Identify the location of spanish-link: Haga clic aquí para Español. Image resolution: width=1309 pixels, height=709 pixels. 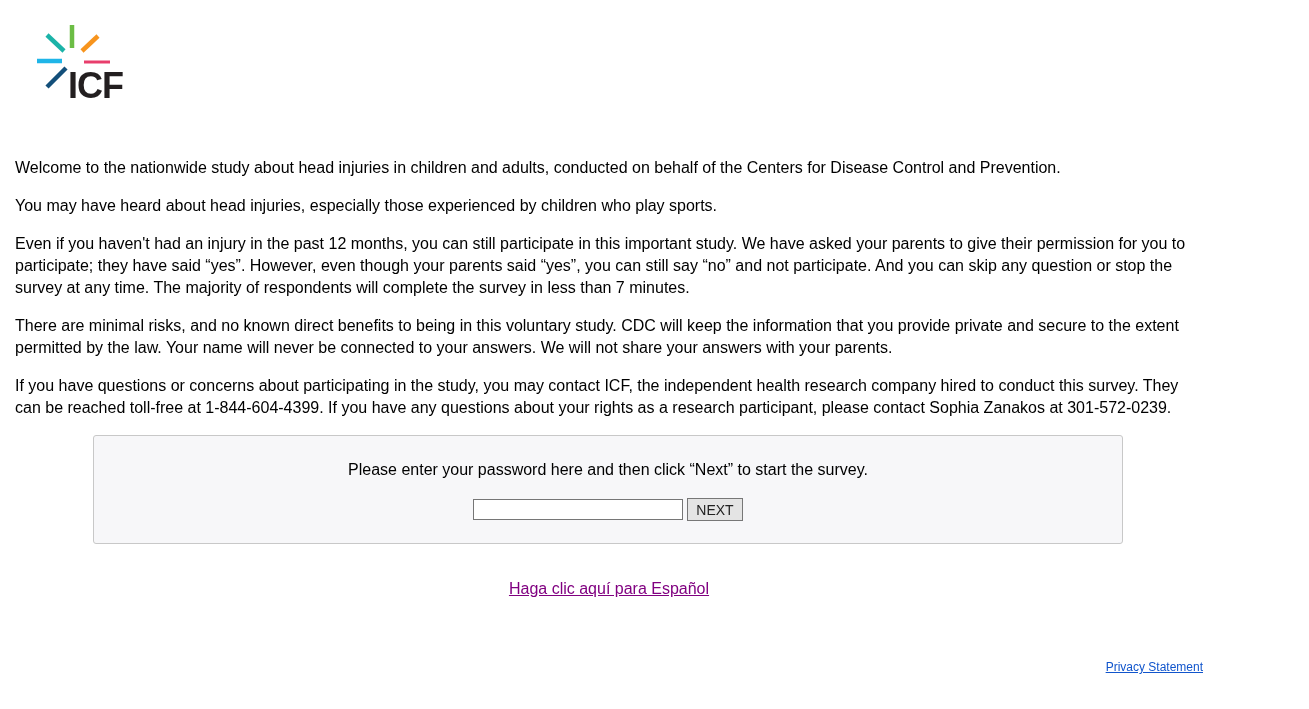
(609, 589).